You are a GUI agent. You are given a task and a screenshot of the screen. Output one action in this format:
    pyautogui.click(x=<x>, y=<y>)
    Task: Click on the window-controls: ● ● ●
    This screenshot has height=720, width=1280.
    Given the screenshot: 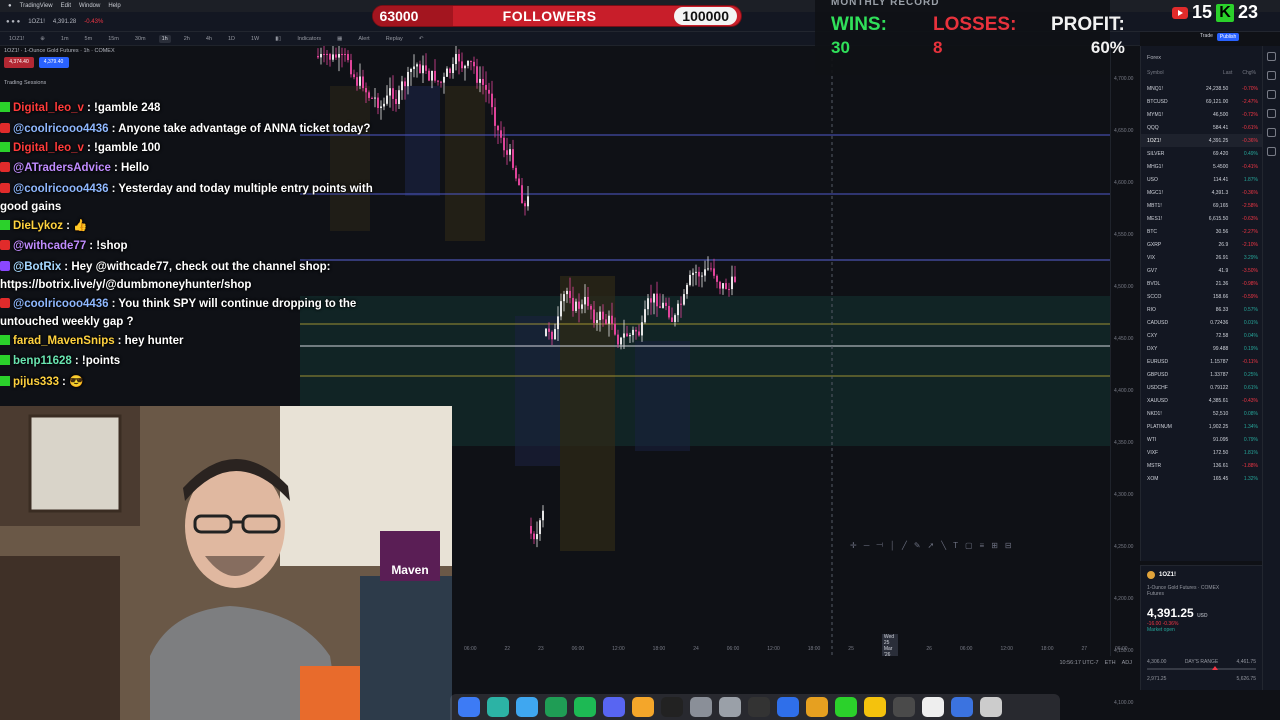 What is the action you would take?
    pyautogui.click(x=13, y=22)
    